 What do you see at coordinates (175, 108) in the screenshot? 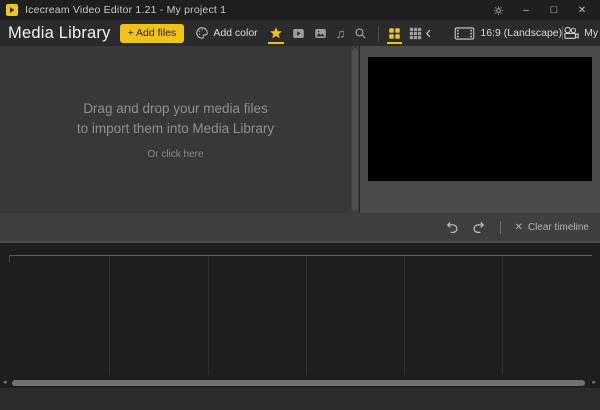
I see `dropzone-text-line1: Drag and drop your media files` at bounding box center [175, 108].